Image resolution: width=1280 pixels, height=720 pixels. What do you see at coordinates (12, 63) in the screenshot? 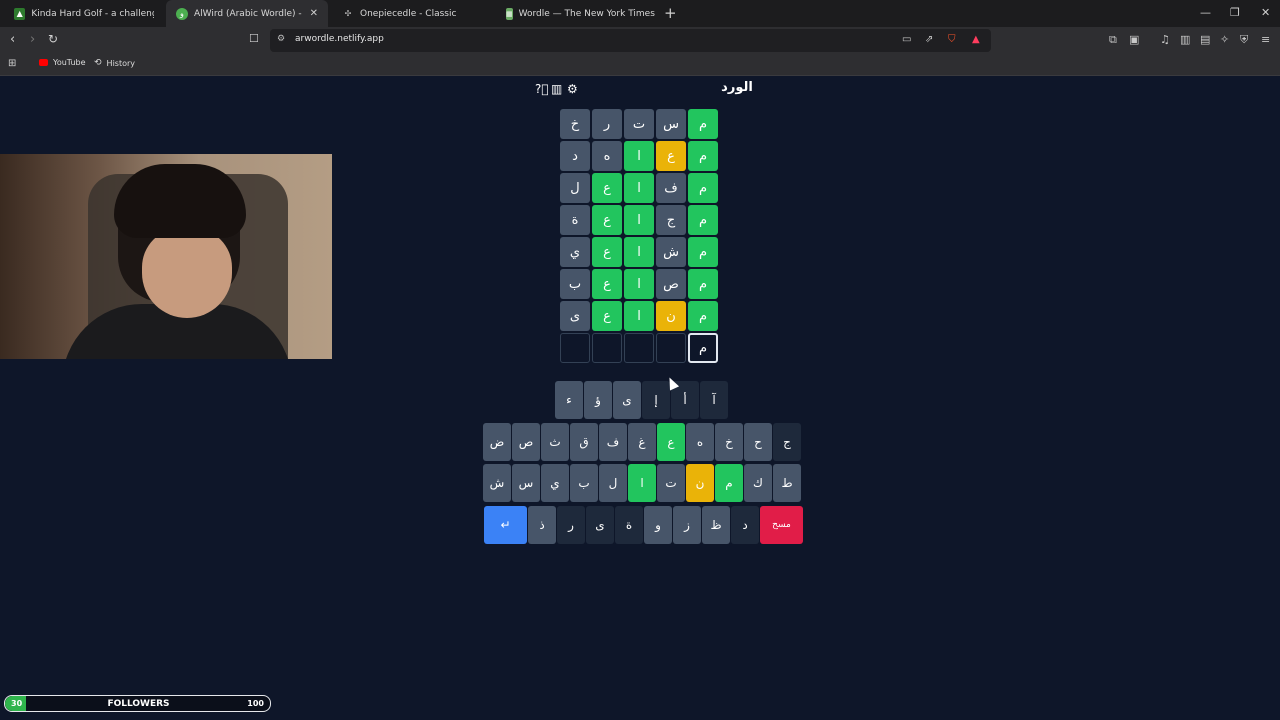
I see `apps-grid-icon: ⊞` at bounding box center [12, 63].